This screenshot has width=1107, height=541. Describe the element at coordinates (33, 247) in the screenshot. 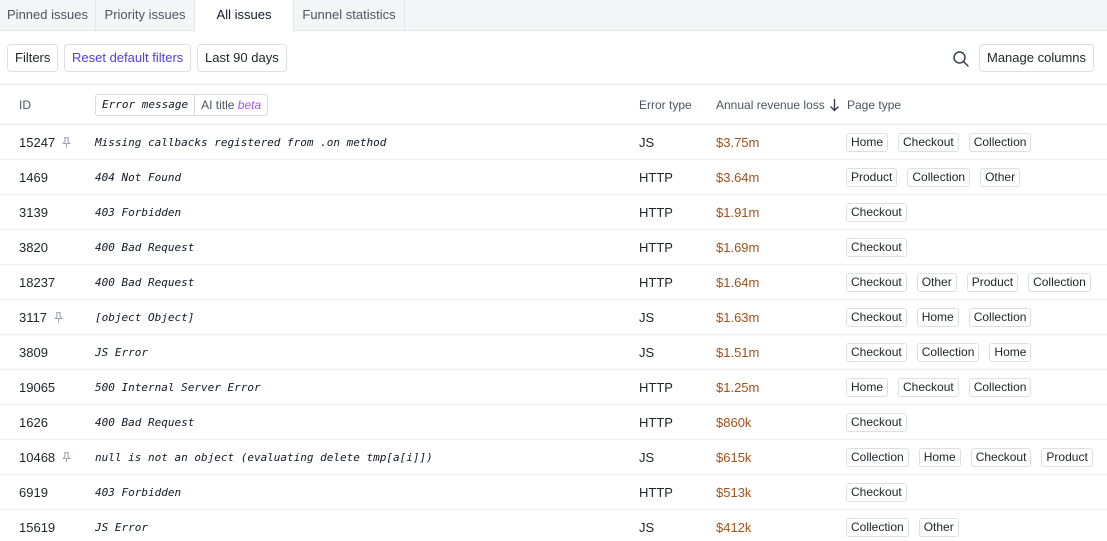

I see `issue-id: 3820` at that location.